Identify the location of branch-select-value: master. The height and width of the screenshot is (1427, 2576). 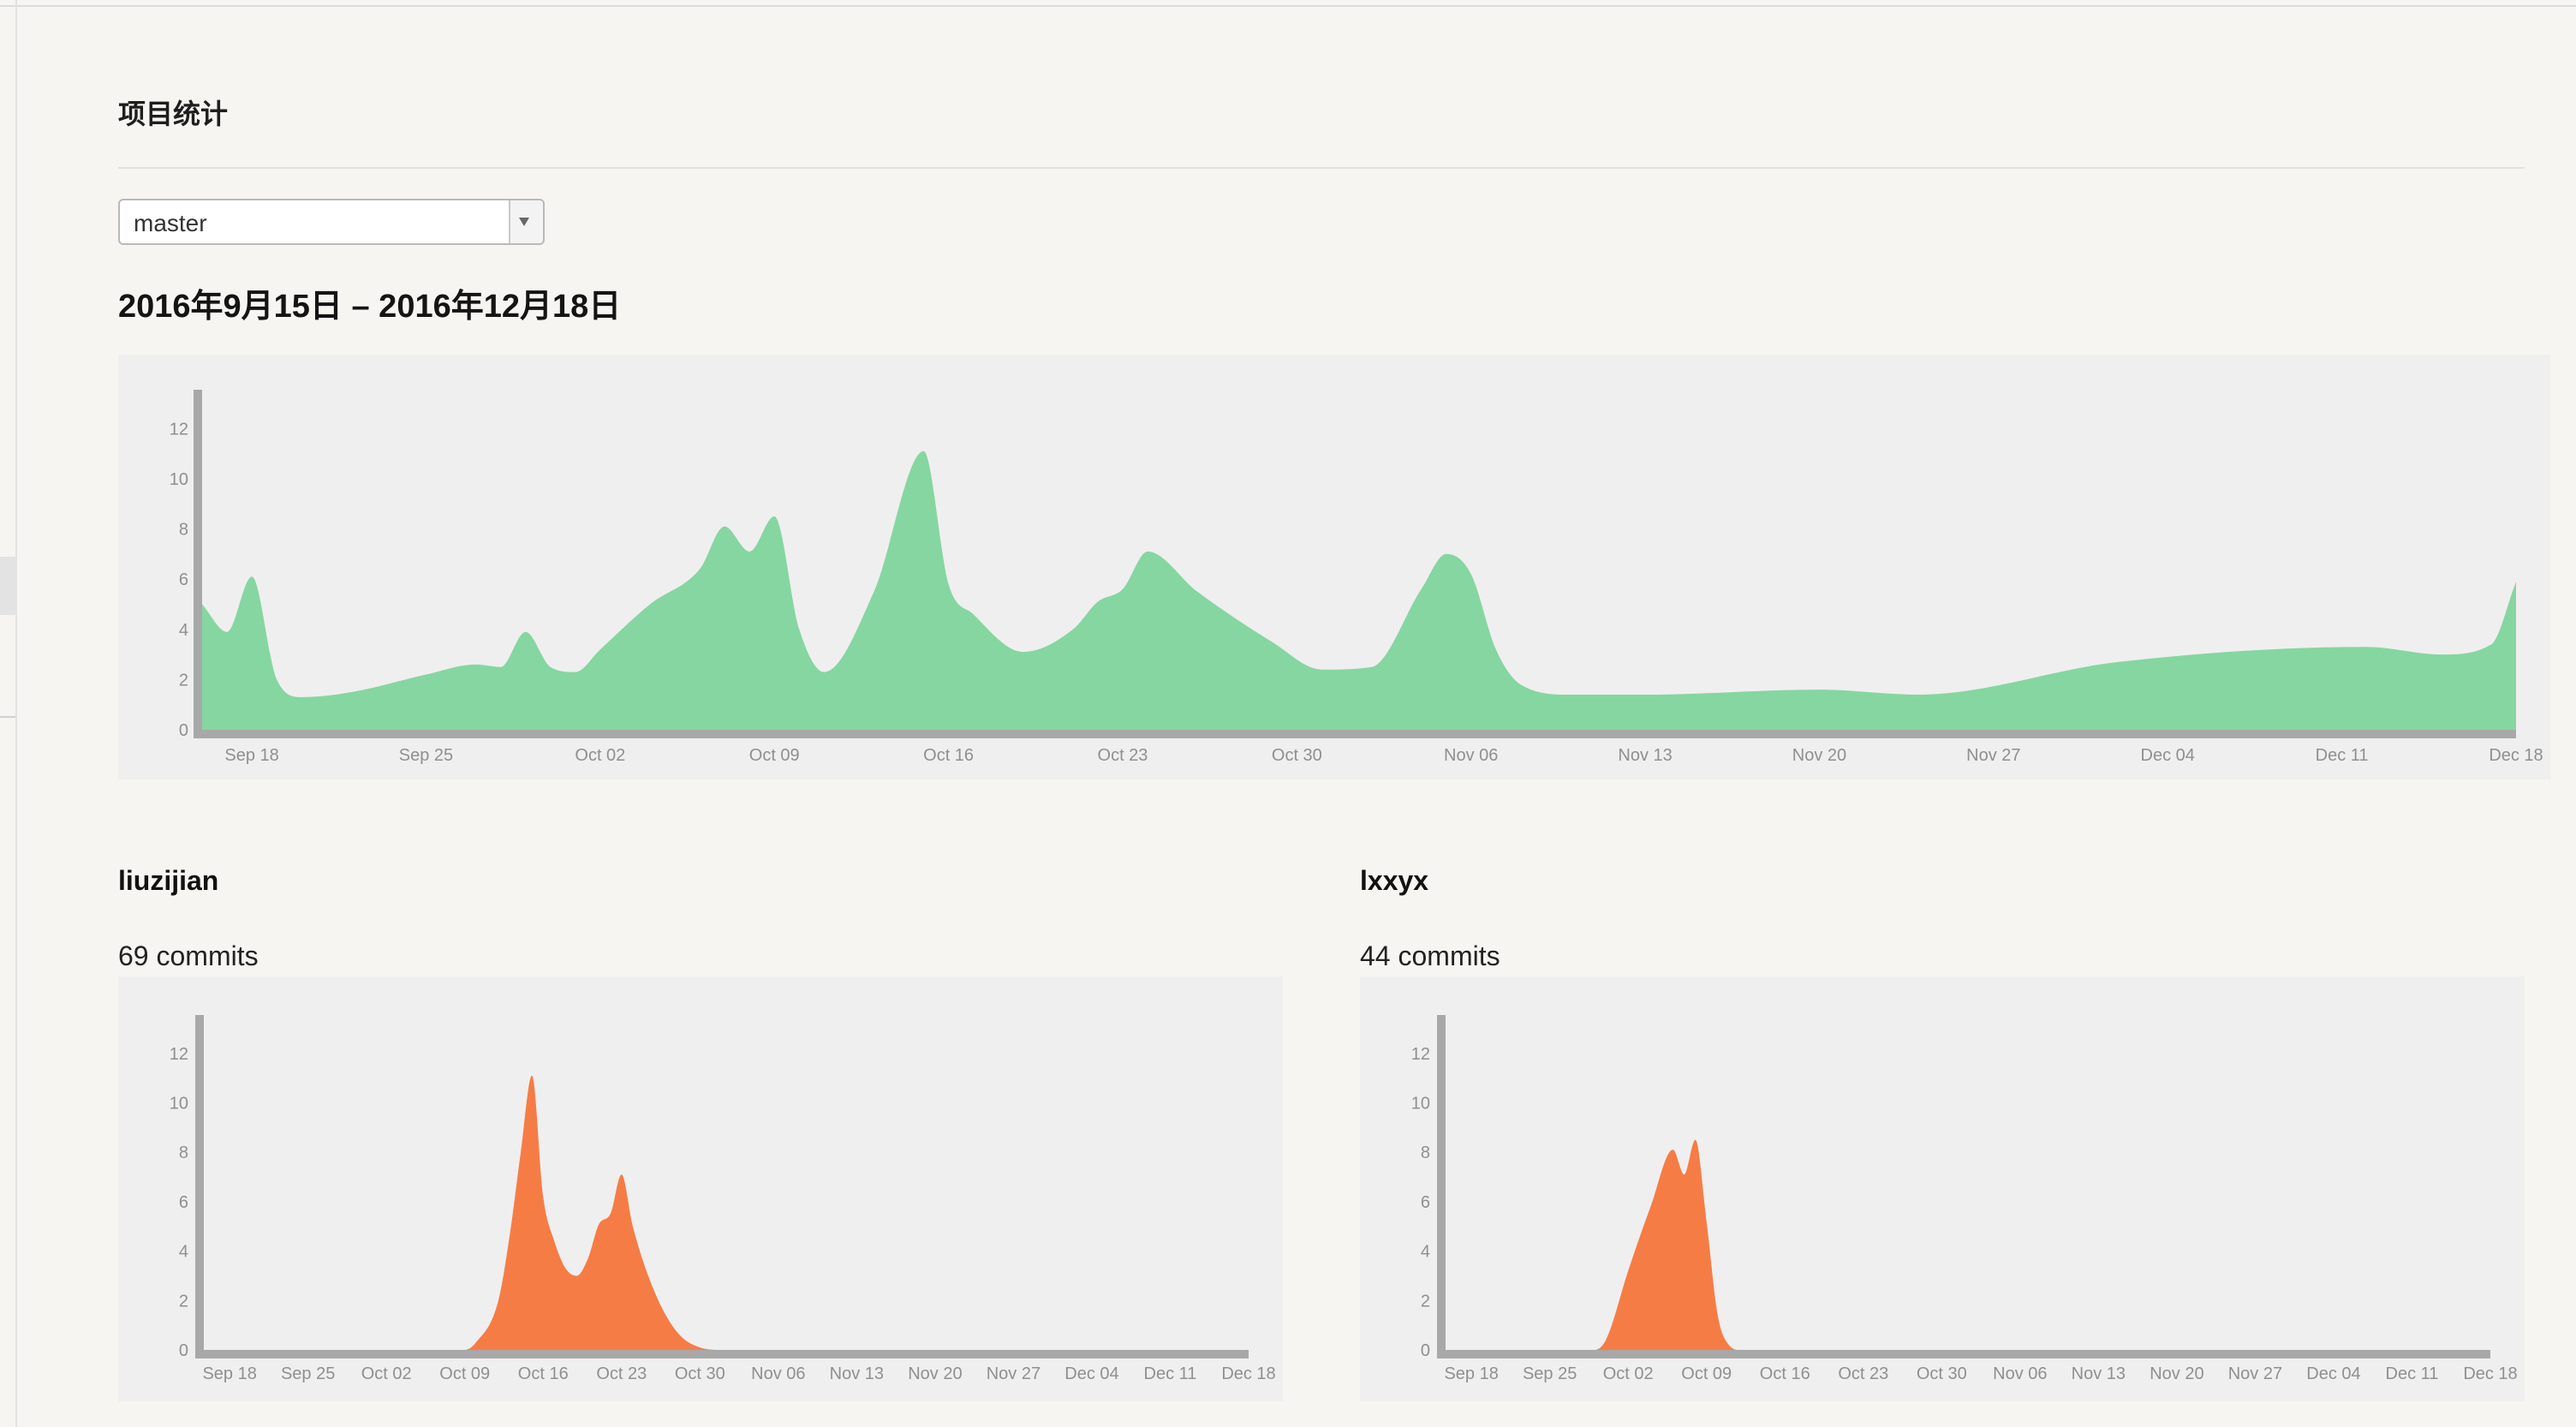
(171, 223).